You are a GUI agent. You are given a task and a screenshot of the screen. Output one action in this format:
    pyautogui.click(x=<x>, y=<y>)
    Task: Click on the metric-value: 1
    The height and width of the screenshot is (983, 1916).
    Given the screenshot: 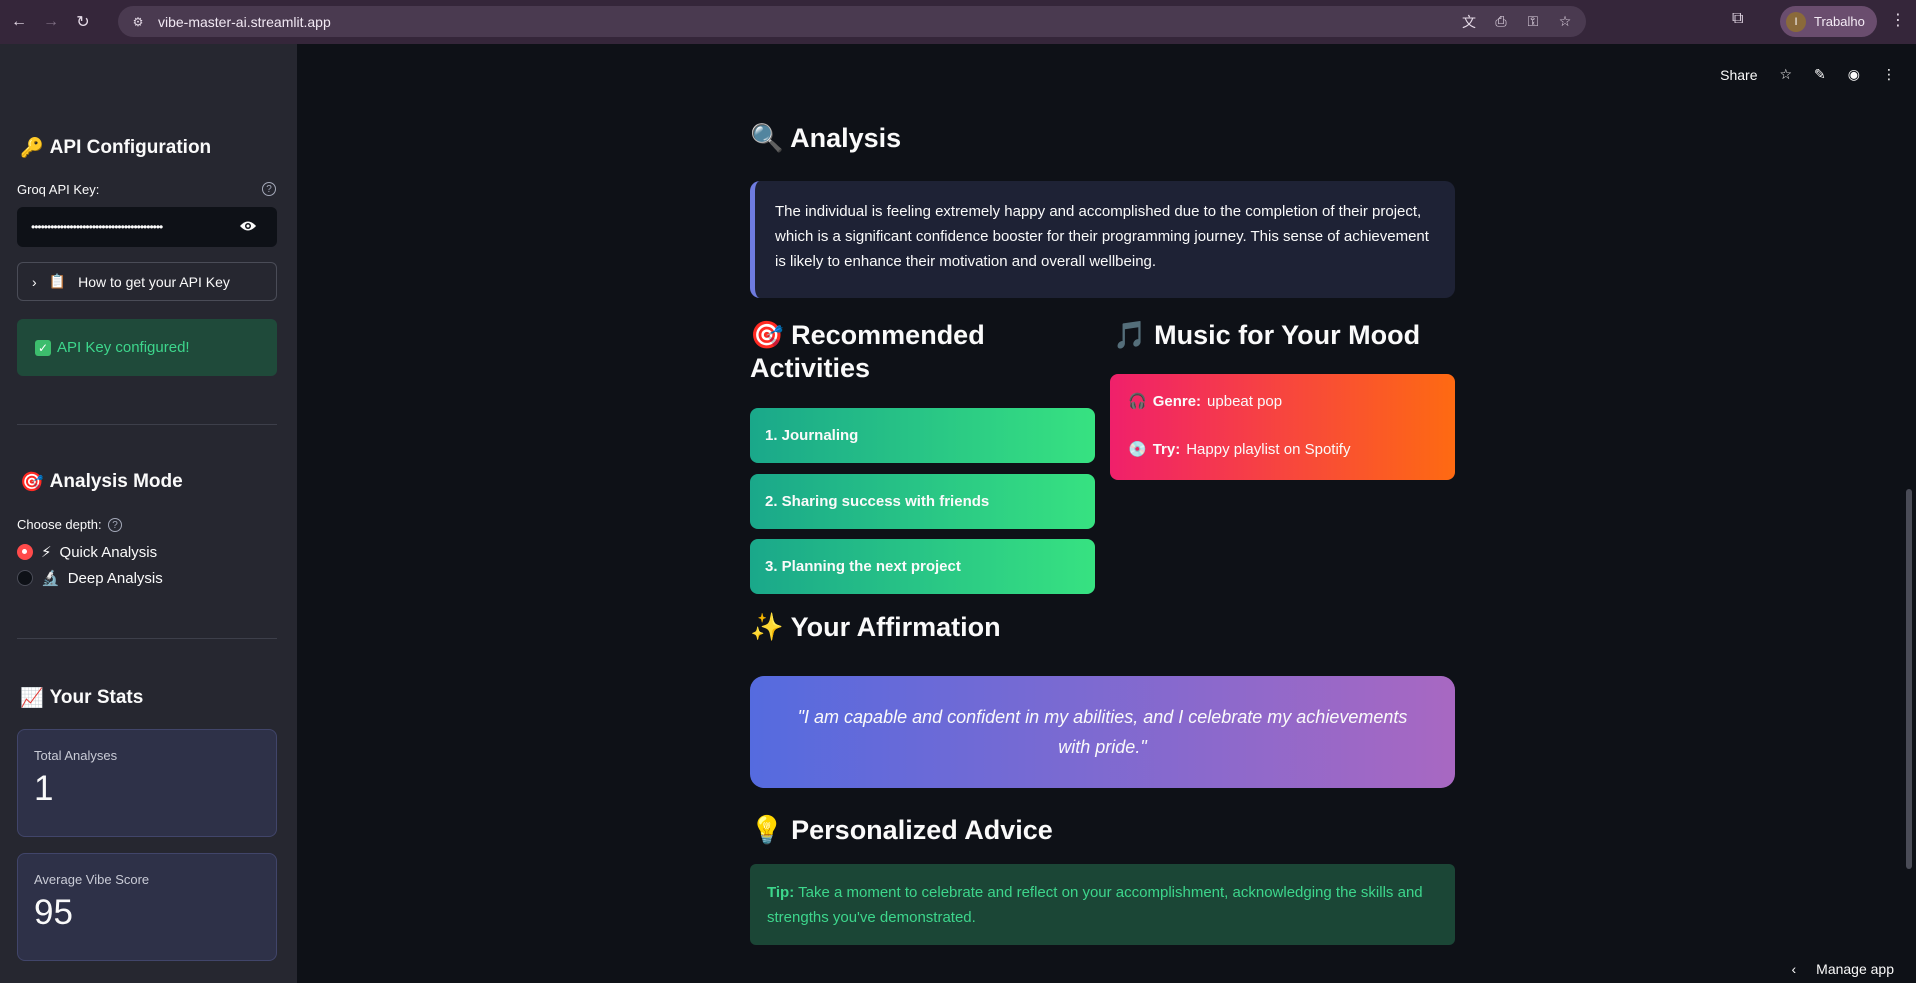 What is the action you would take?
    pyautogui.click(x=44, y=788)
    